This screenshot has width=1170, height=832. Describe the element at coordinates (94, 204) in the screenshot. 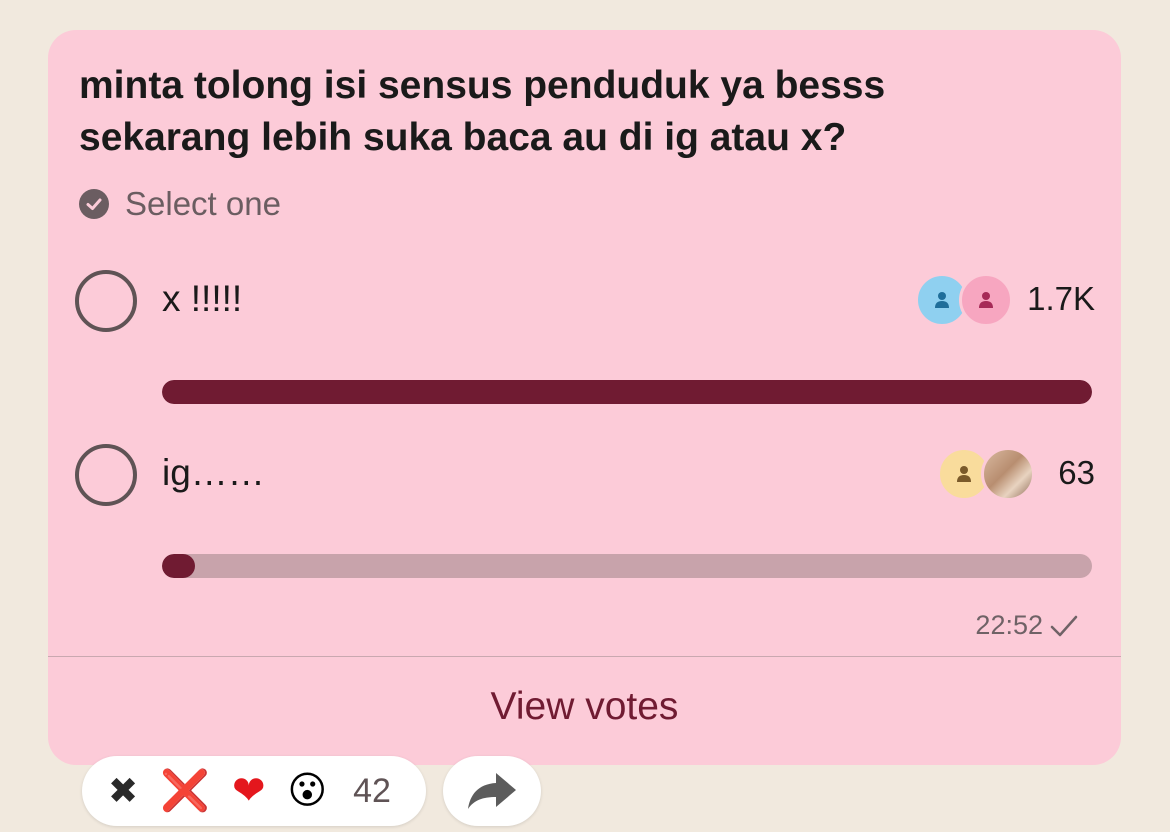

I see `check-circle-icon` at that location.